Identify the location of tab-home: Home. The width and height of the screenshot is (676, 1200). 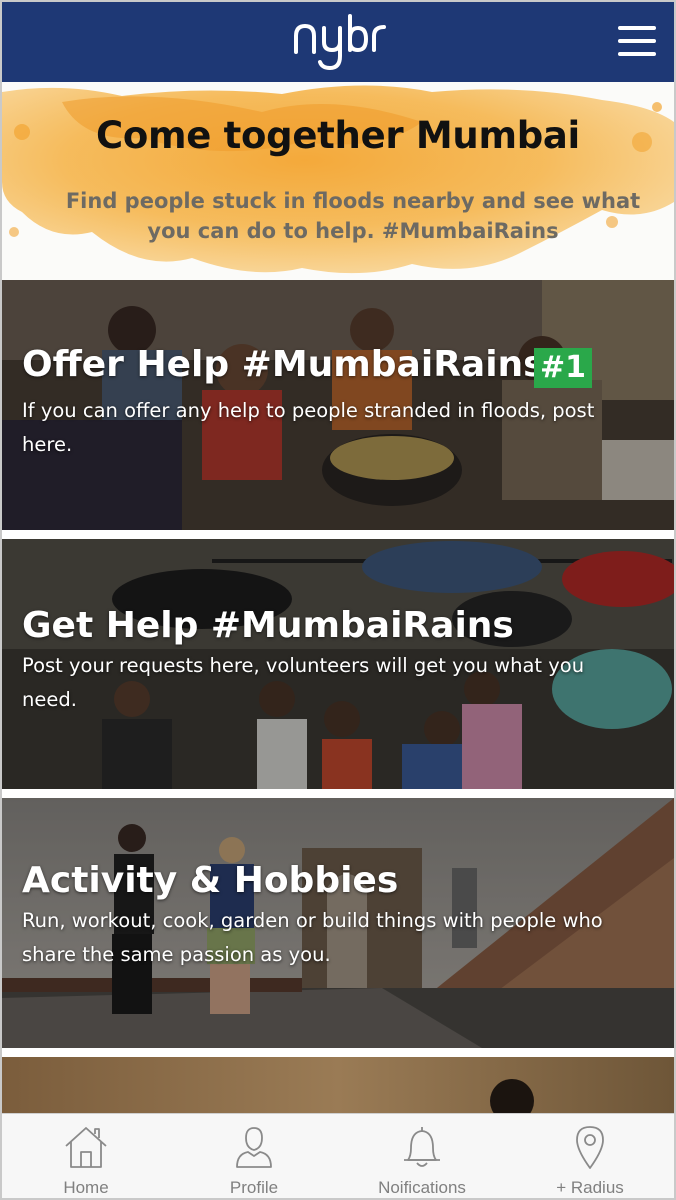
(86, 1156).